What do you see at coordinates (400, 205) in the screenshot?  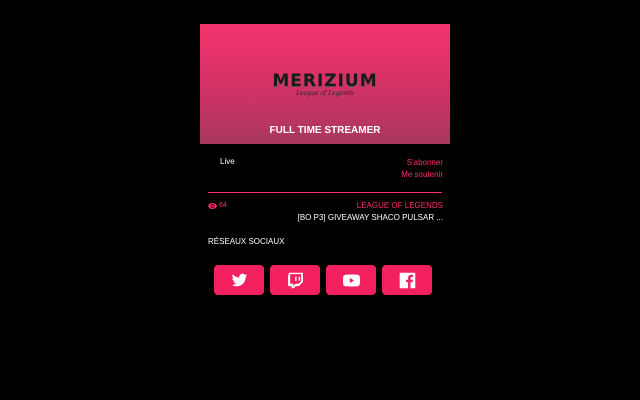 I see `game-link: LEAGUE OF LEGENDS` at bounding box center [400, 205].